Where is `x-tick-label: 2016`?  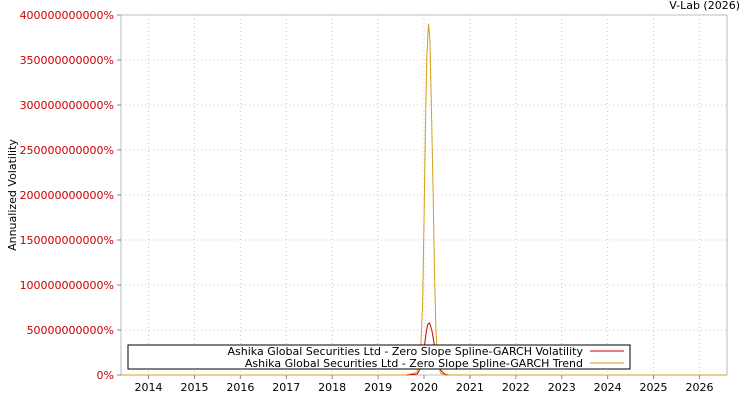 x-tick-label: 2016 is located at coordinates (240, 387).